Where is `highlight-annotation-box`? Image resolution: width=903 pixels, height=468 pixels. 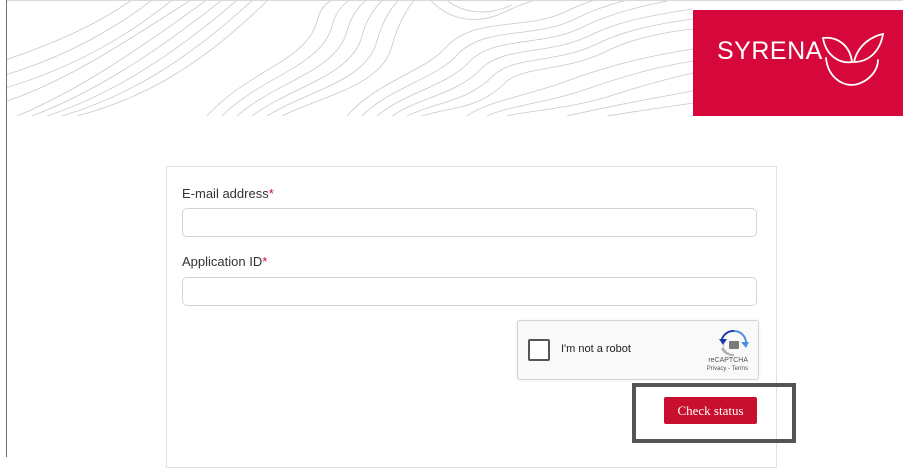
highlight-annotation-box is located at coordinates (714, 413).